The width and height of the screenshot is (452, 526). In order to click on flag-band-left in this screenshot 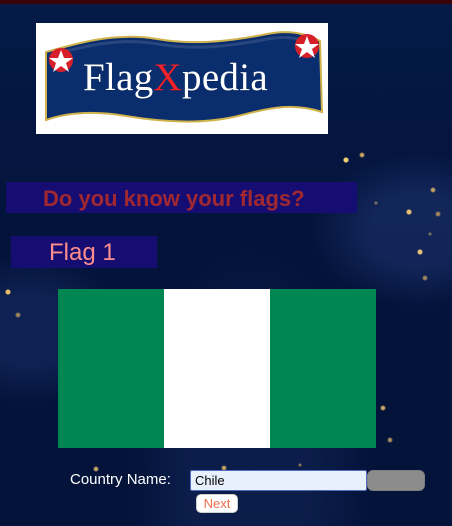, I will do `click(111, 368)`.